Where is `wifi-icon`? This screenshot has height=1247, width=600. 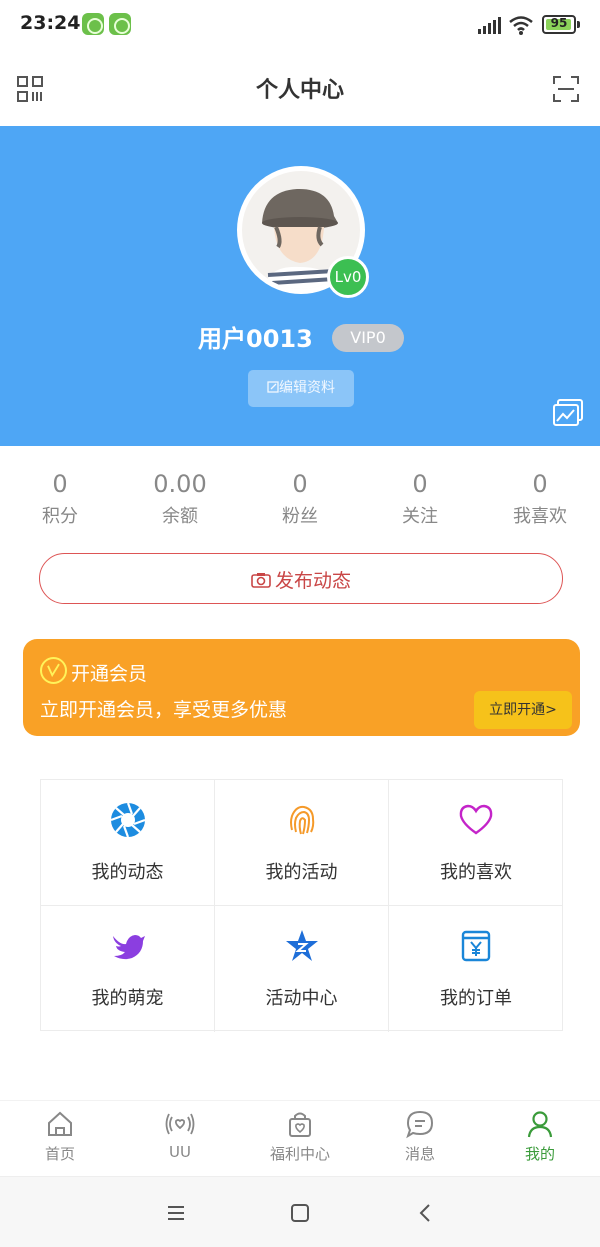 wifi-icon is located at coordinates (521, 25).